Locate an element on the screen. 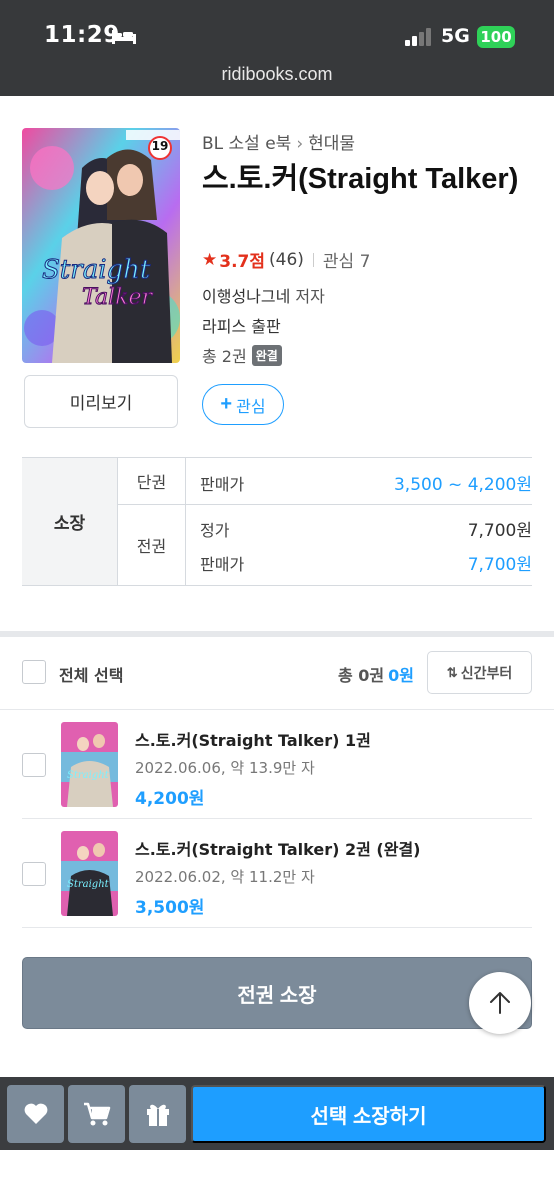  browser-top-bar: 11:29 5G 100 ridibooks.com is located at coordinates (277, 48).